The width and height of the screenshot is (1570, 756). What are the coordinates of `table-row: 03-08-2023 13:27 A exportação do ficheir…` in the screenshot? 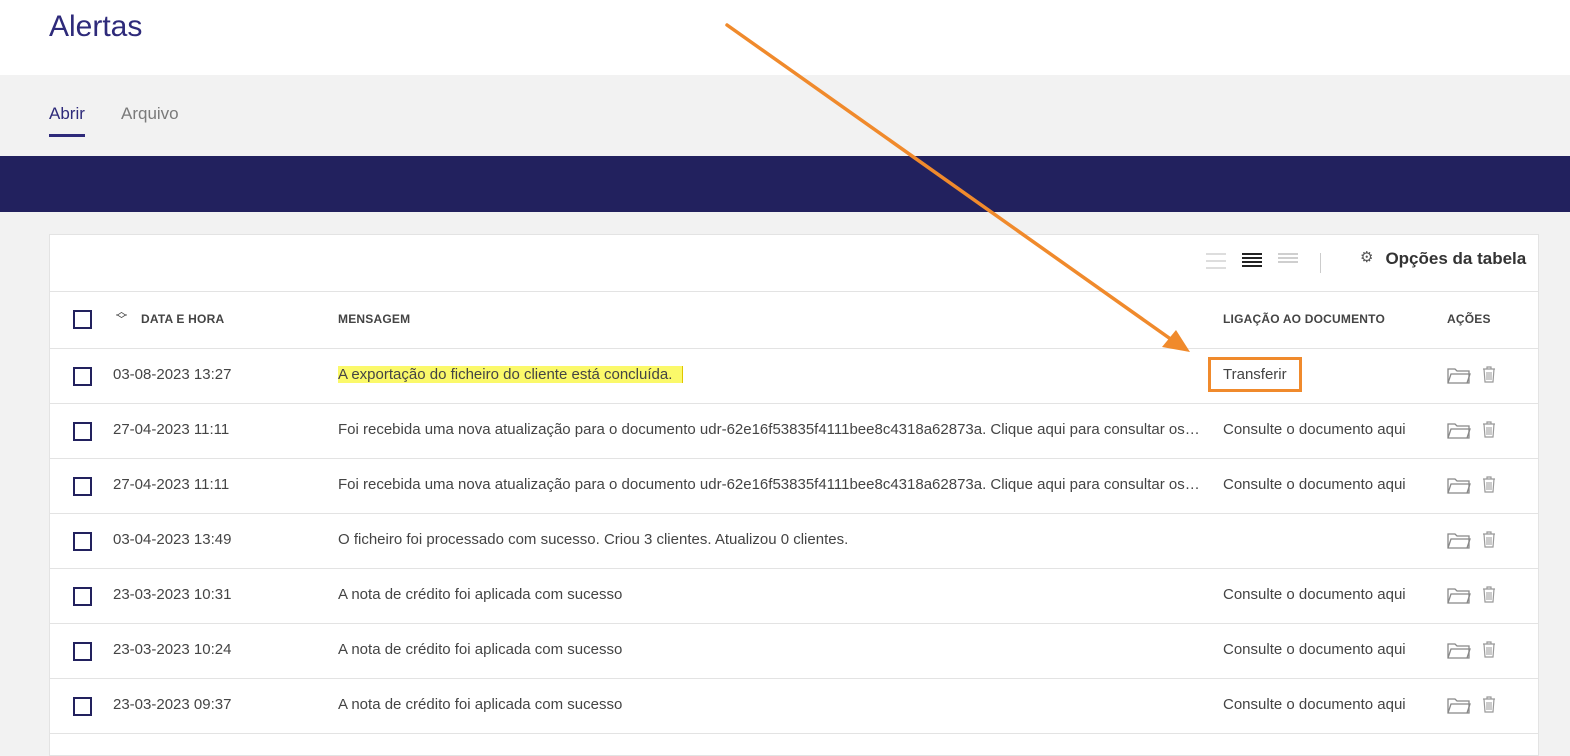 It's located at (794, 376).